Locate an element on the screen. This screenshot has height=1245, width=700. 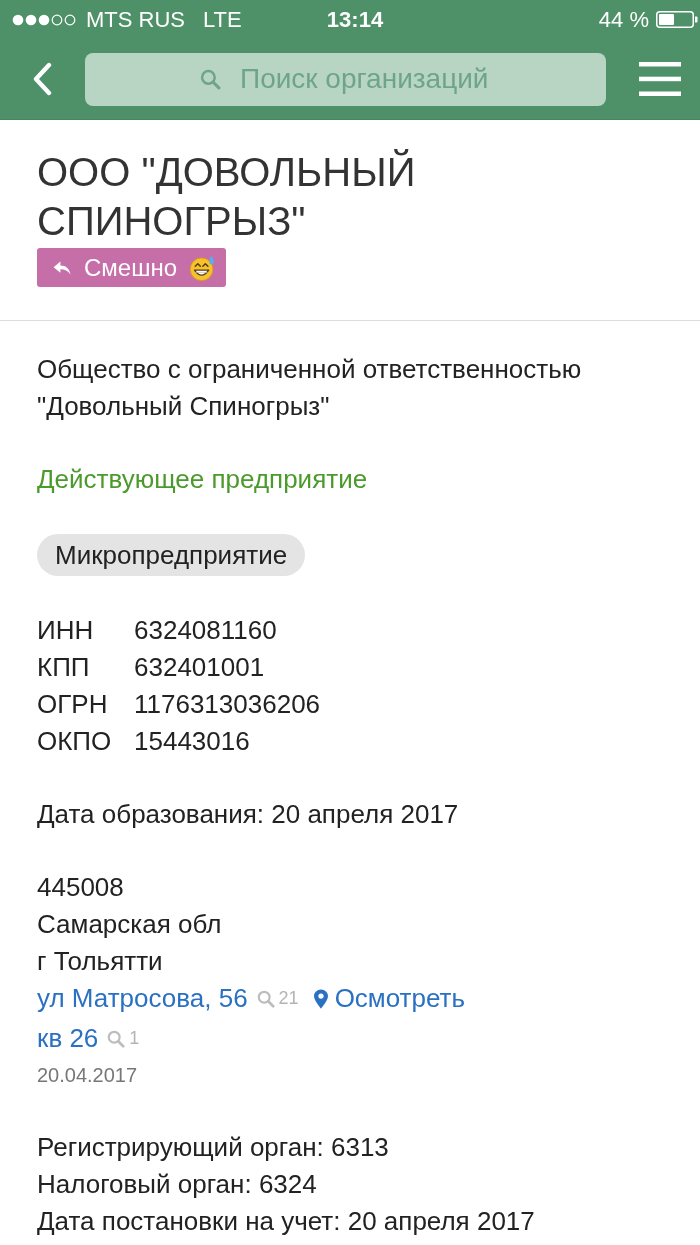
sweat-smile-emoji-icon is located at coordinates (202, 267).